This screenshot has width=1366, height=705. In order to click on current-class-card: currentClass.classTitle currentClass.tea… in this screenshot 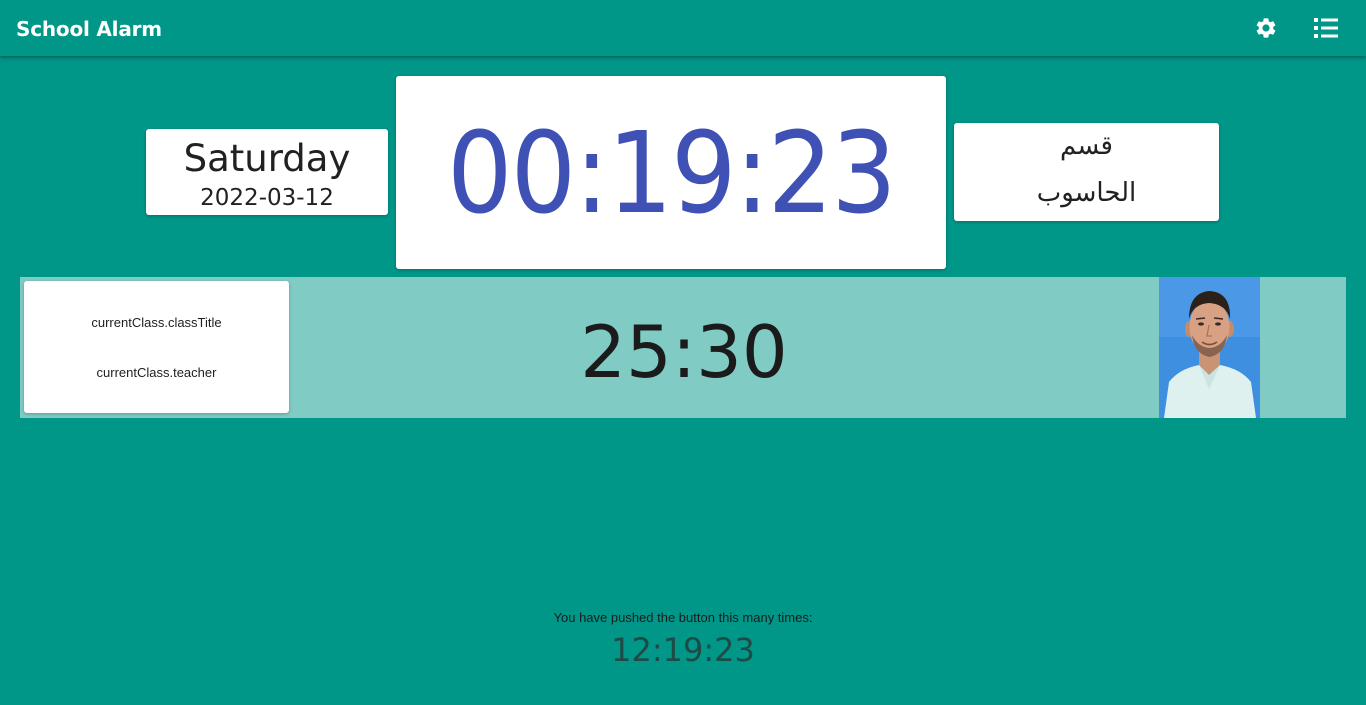, I will do `click(156, 347)`.